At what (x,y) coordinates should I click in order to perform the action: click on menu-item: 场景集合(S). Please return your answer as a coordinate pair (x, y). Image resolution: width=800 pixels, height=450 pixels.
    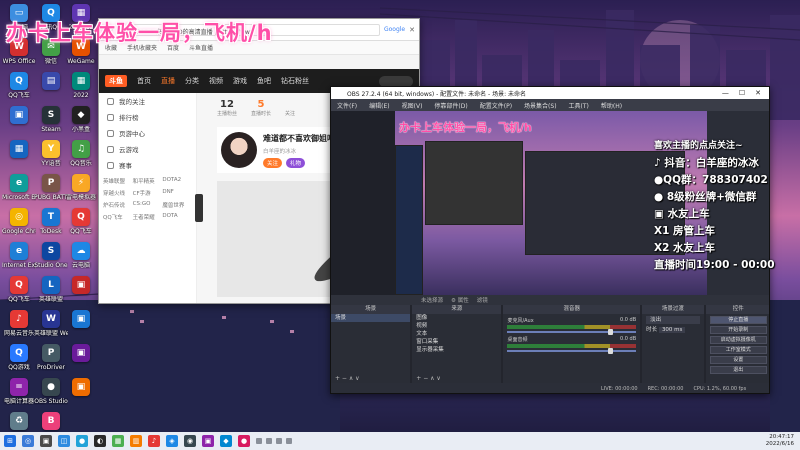
    Looking at the image, I should click on (540, 105).